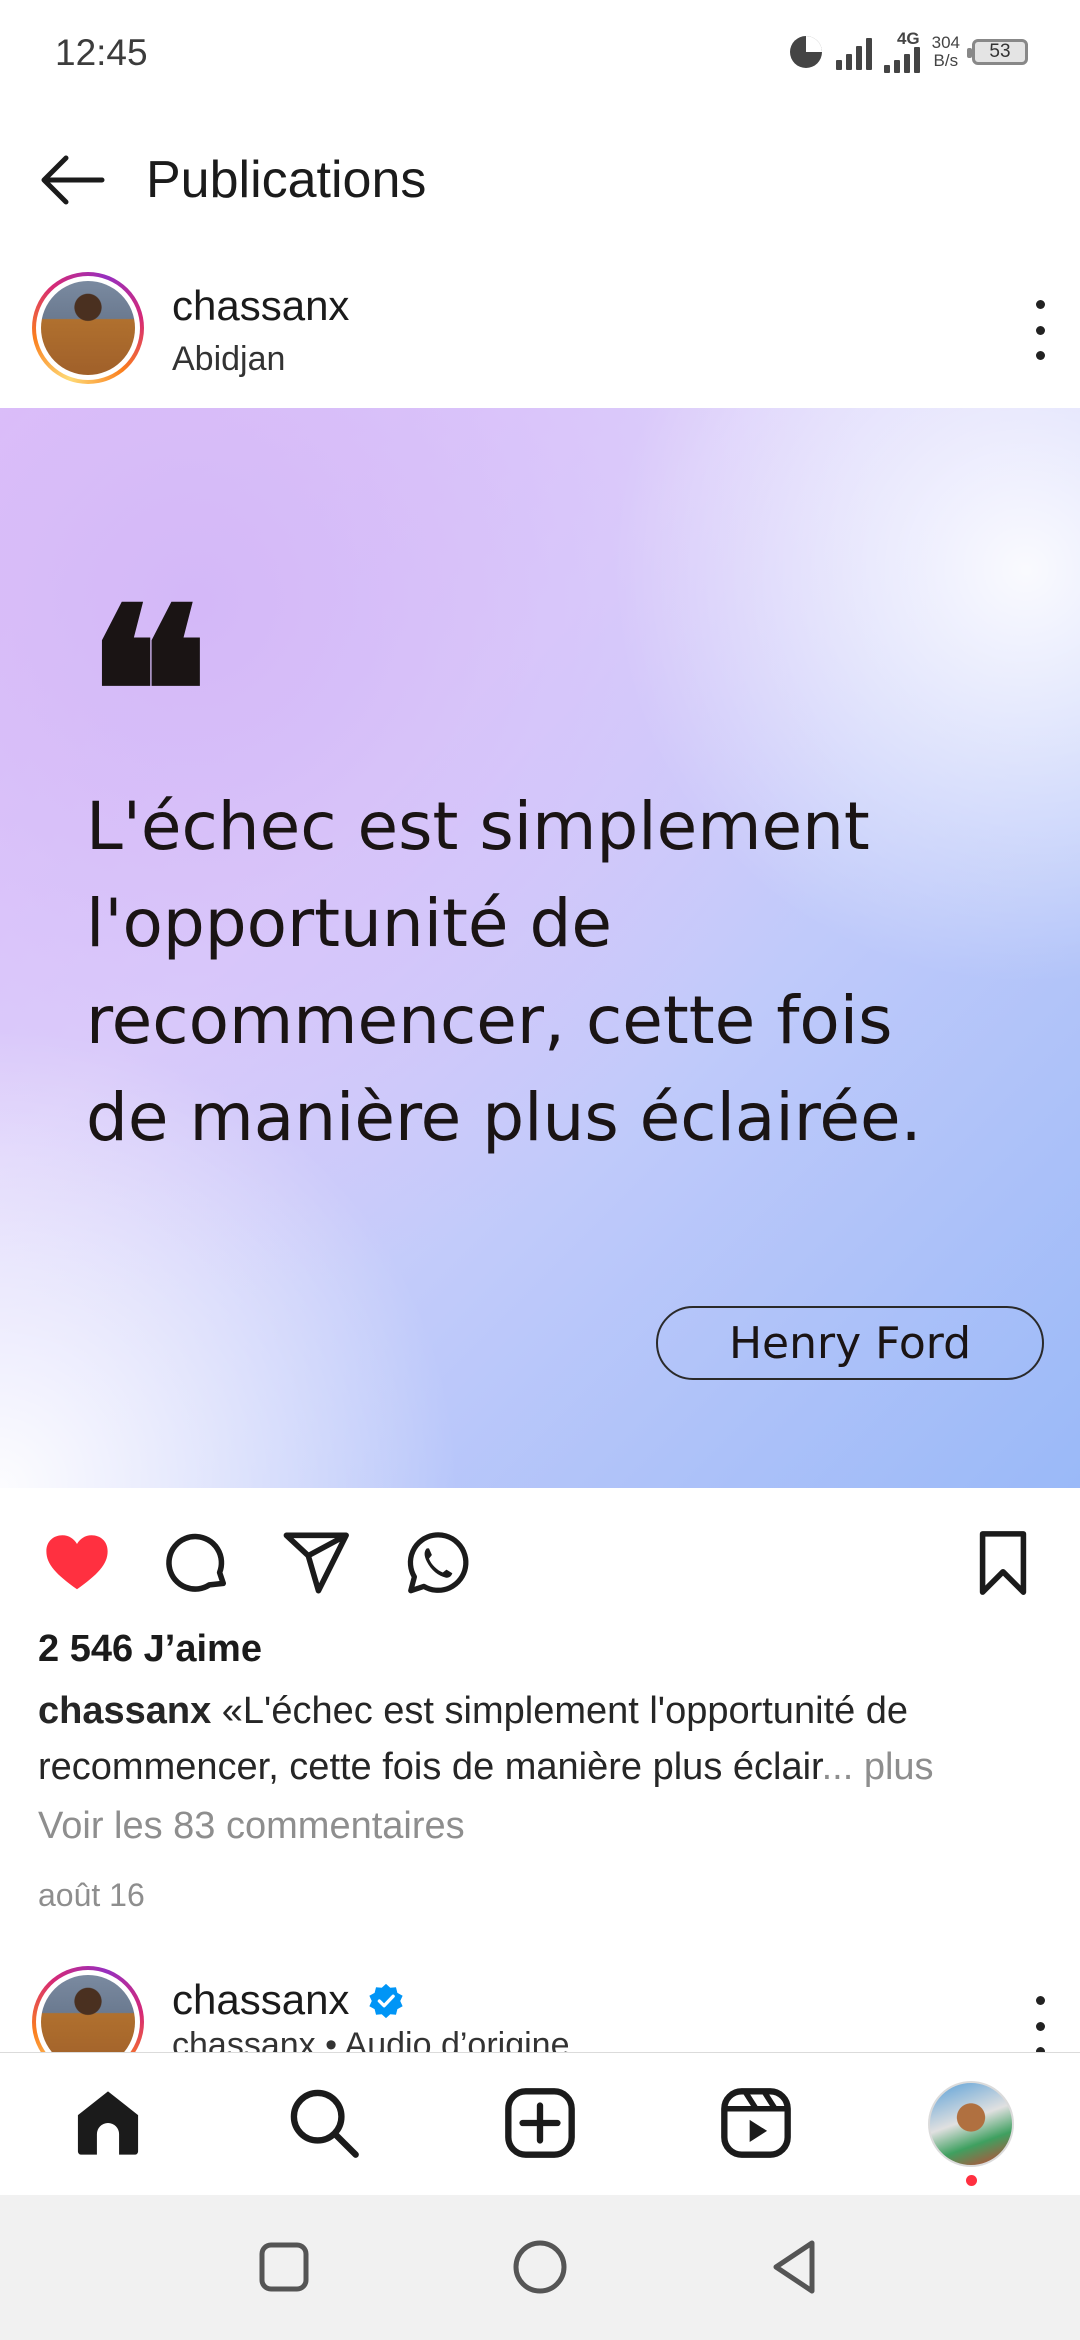  I want to click on bottom-nav, so click(540, 2124).